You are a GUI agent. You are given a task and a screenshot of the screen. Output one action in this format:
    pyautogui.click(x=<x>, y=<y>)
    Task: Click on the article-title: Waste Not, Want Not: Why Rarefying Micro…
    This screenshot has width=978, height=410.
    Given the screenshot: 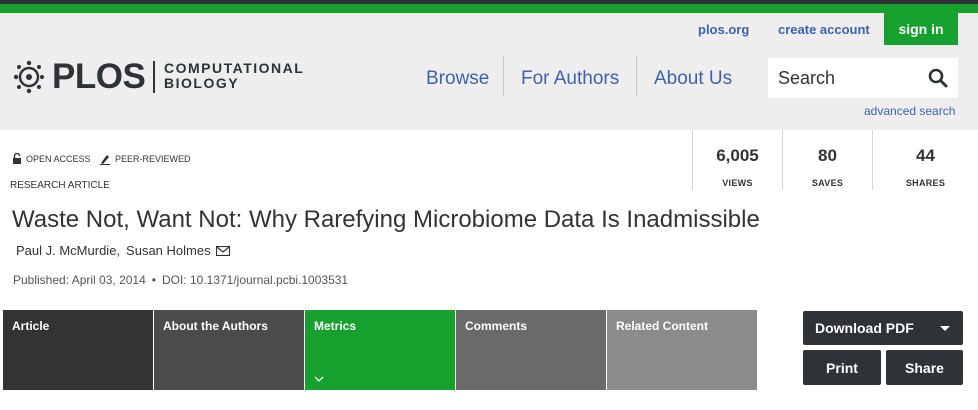 What is the action you would take?
    pyautogui.click(x=386, y=219)
    